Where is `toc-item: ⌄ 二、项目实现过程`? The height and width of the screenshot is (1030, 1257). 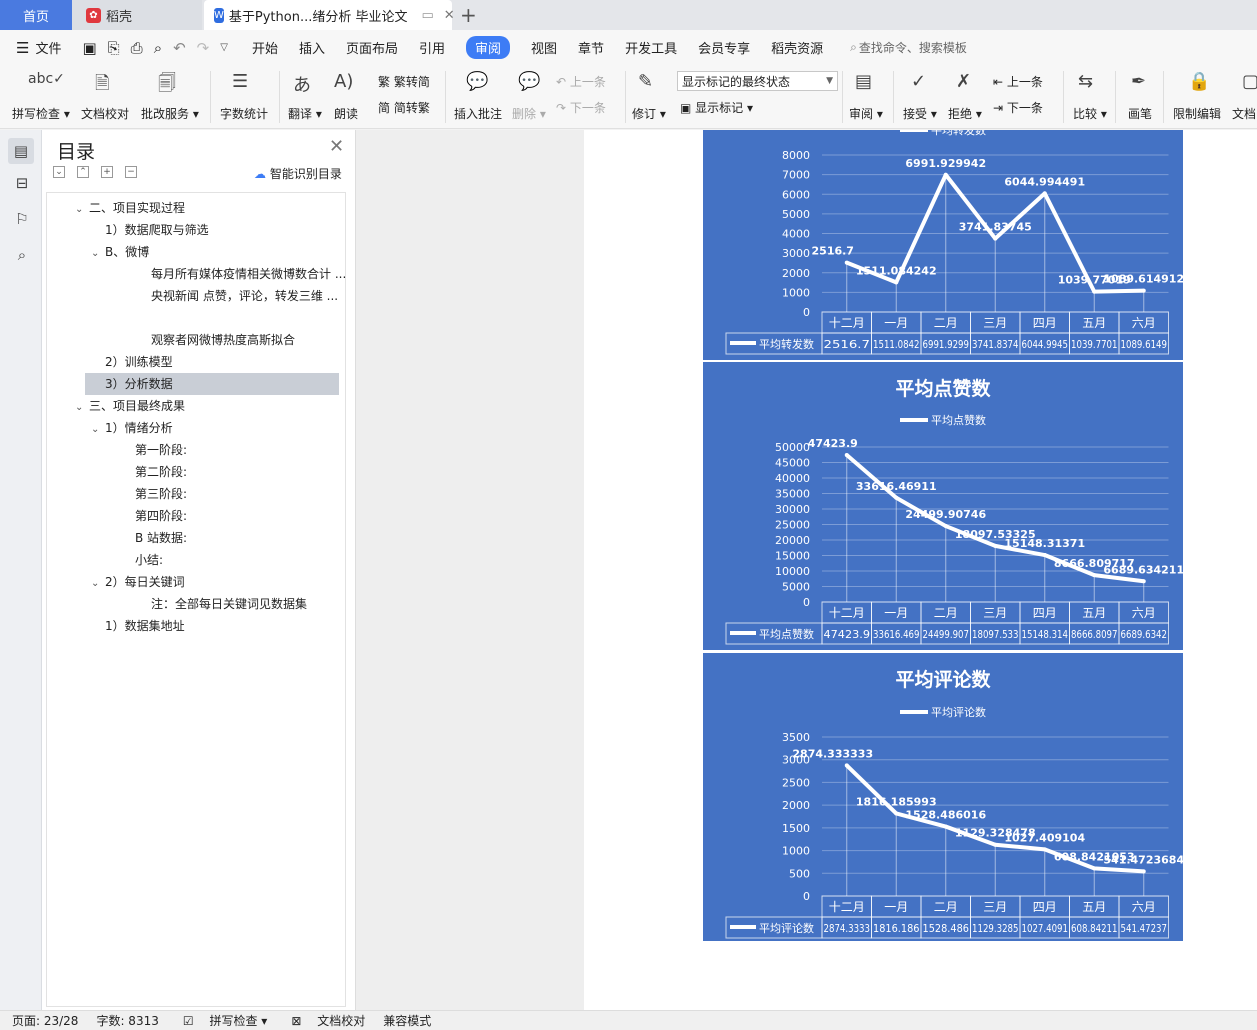 toc-item: ⌄ 二、项目实现过程 is located at coordinates (130, 208).